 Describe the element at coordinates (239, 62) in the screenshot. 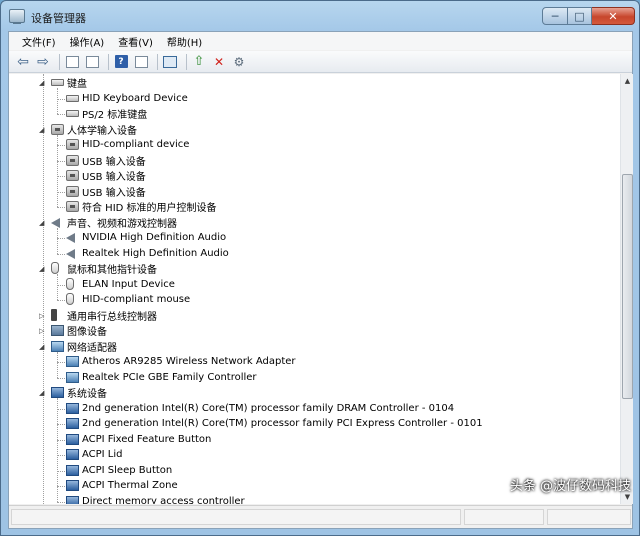

I see `disable-button: ⚙` at that location.